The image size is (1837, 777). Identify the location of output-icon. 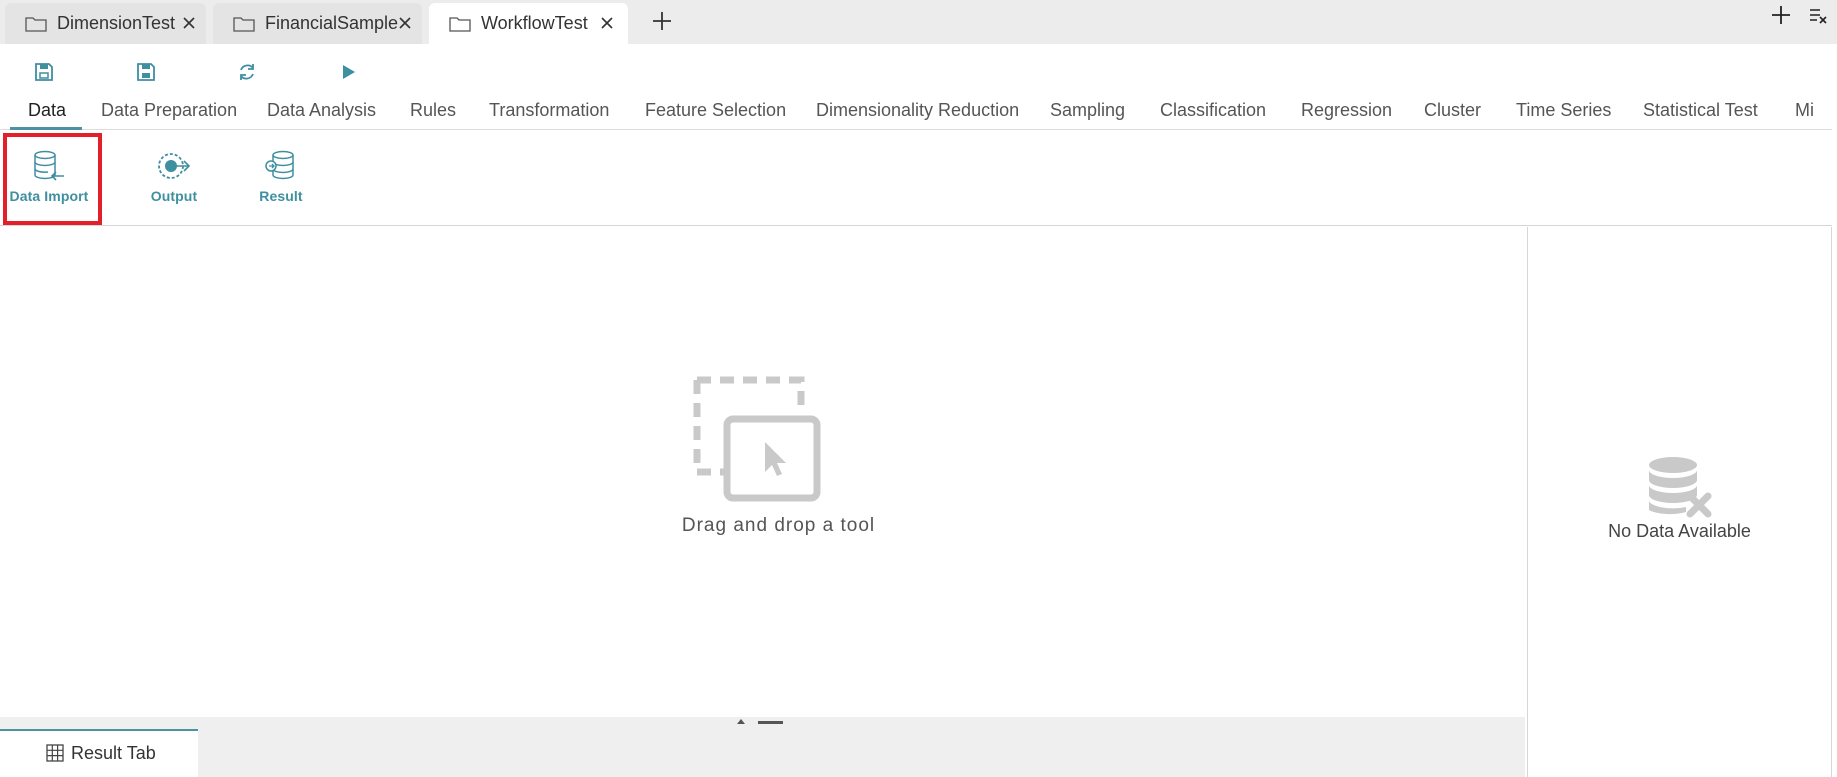
(174, 166).